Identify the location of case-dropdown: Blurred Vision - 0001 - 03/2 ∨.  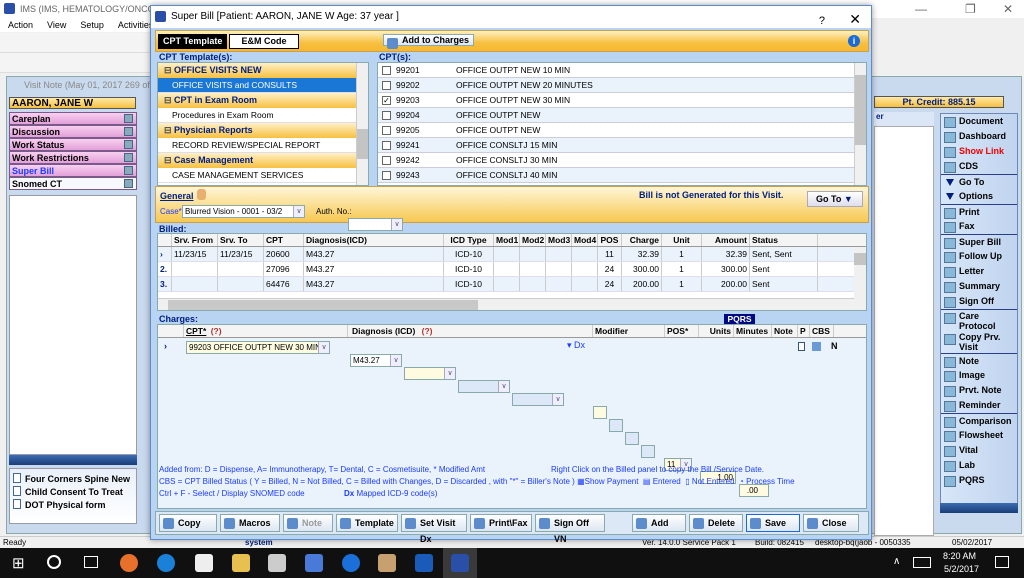
(243, 211).